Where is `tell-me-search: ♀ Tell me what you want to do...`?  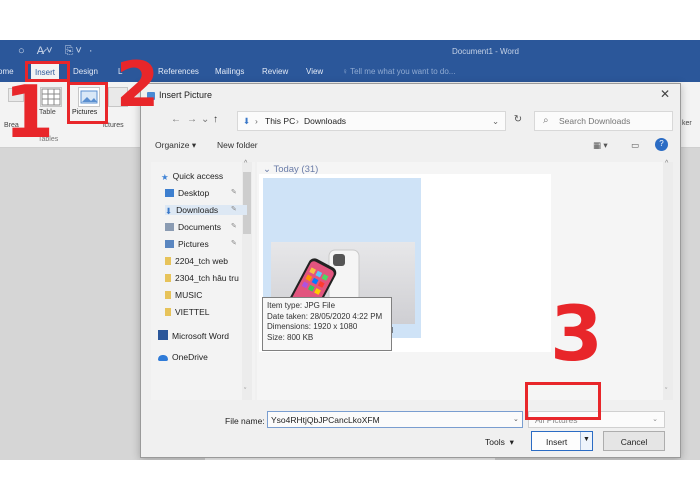
tell-me-search: ♀ Tell me what you want to do... is located at coordinates (398, 71).